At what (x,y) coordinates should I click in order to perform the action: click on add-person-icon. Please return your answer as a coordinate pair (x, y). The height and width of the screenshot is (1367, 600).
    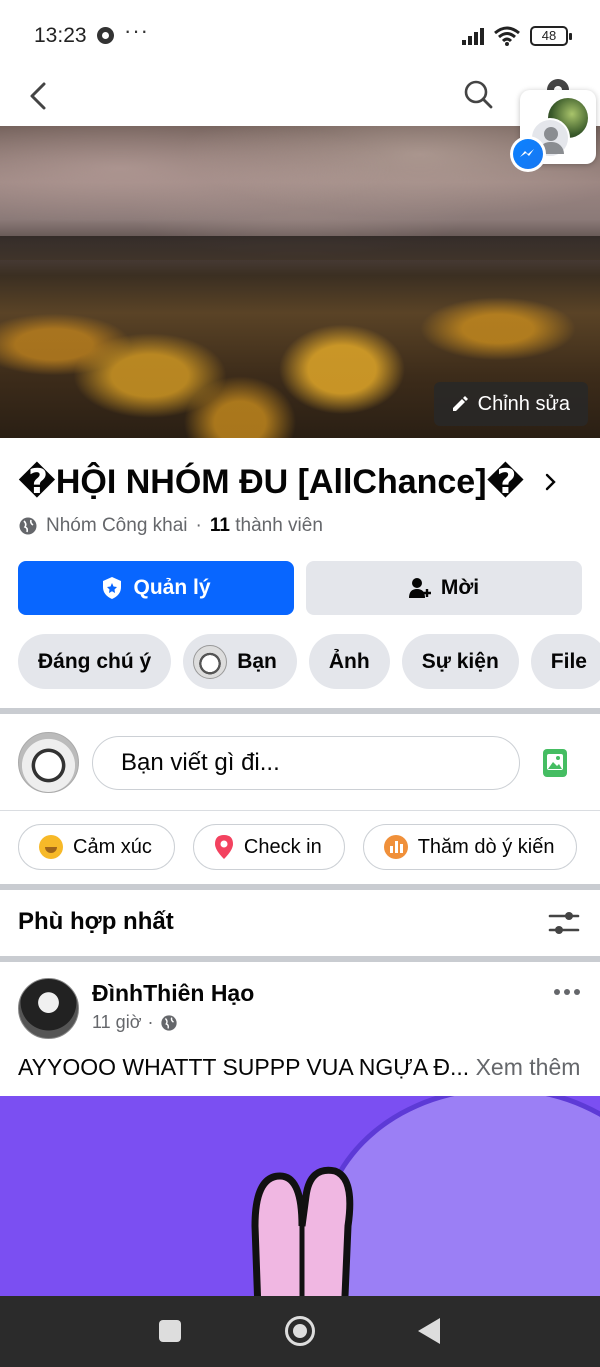
    Looking at the image, I should click on (419, 588).